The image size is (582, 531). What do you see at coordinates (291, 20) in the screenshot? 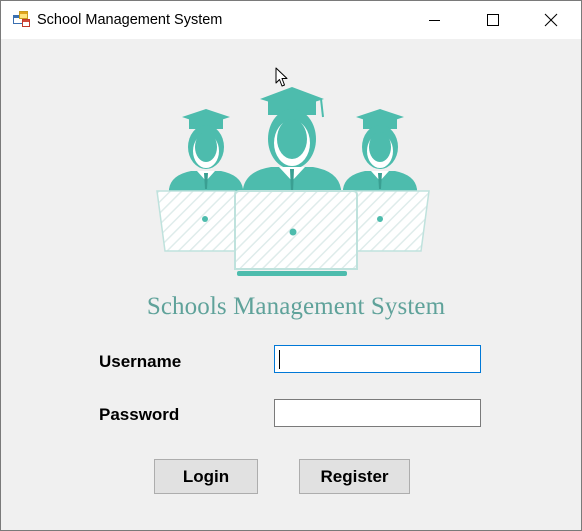
I see `title-bar: School Management System` at bounding box center [291, 20].